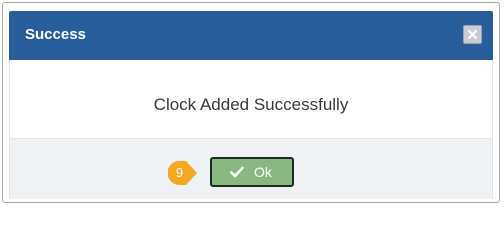 This screenshot has width=504, height=240. I want to click on check-icon, so click(237, 172).